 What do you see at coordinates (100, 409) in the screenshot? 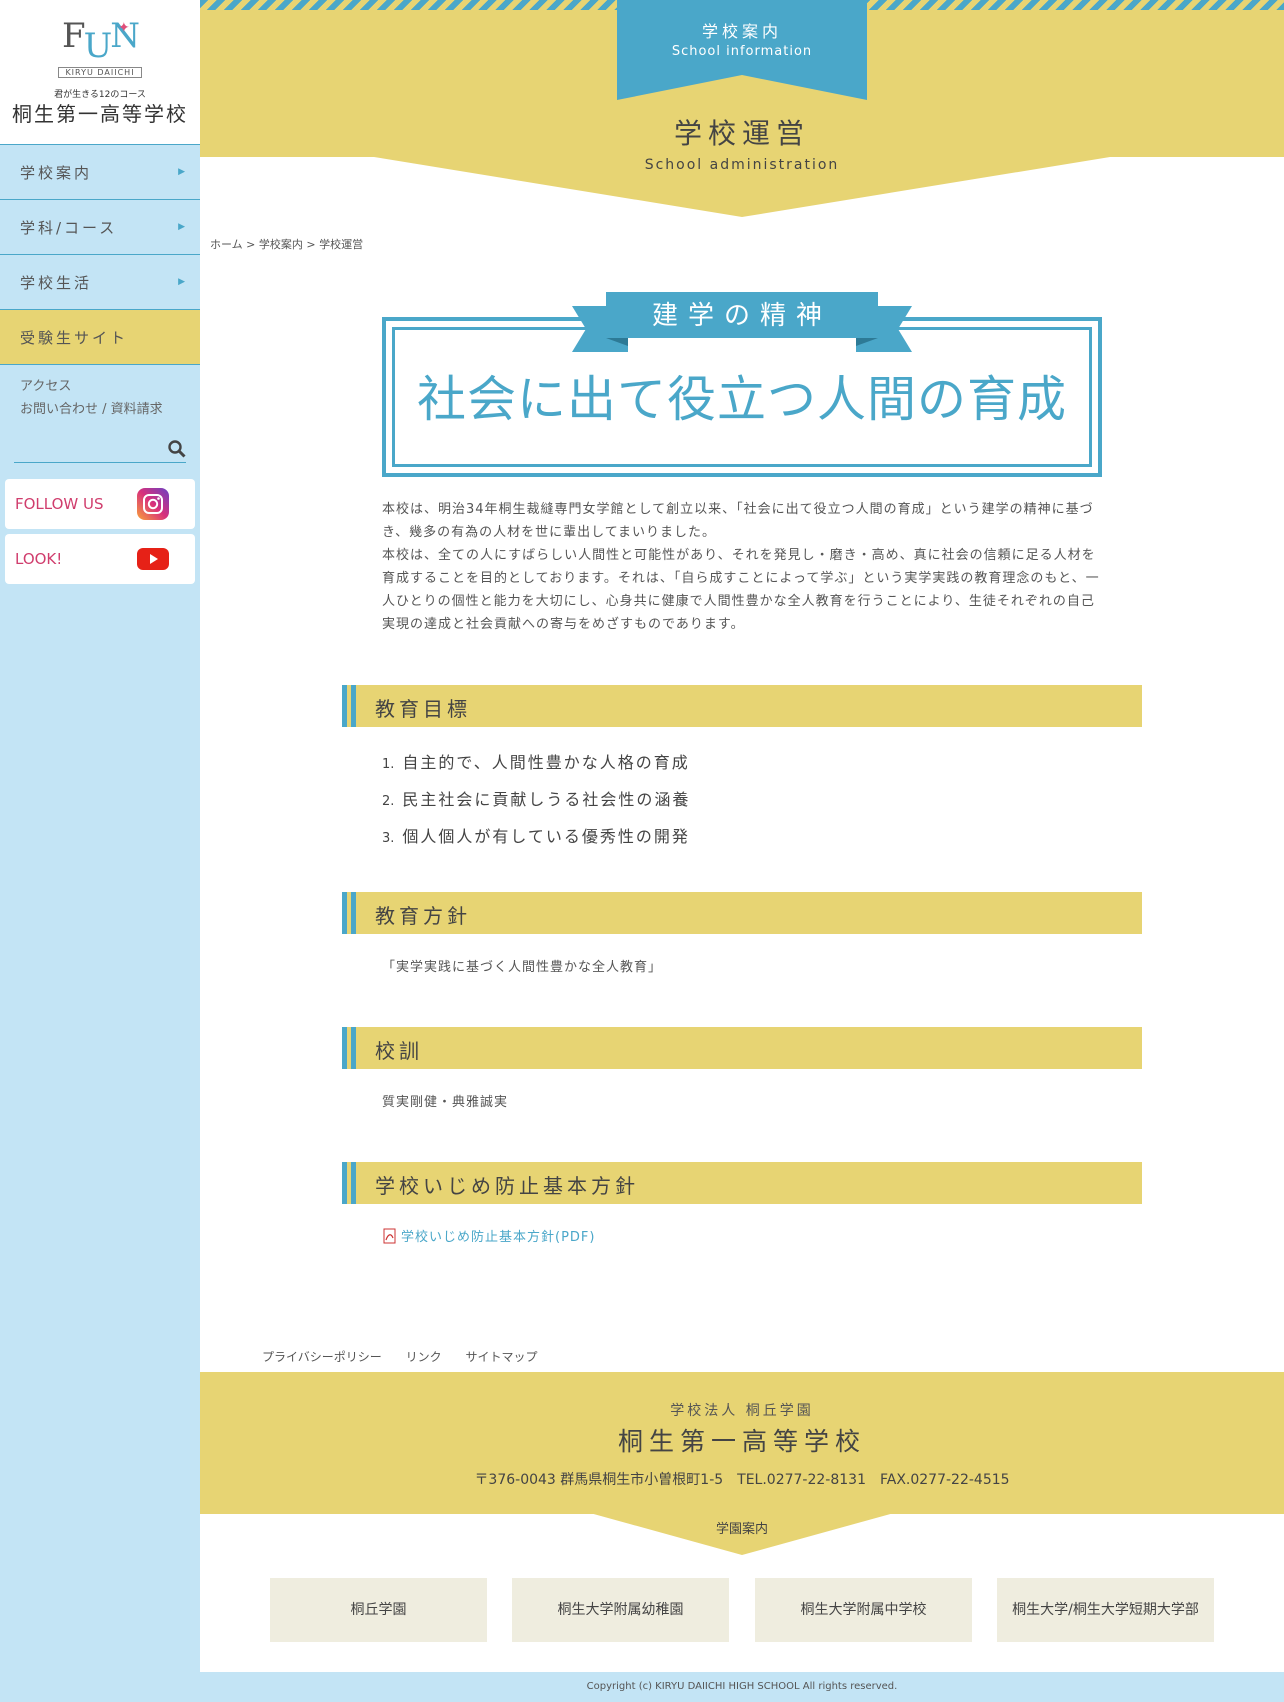
I see `contact-link: お問い合わせ / 資料請求` at bounding box center [100, 409].